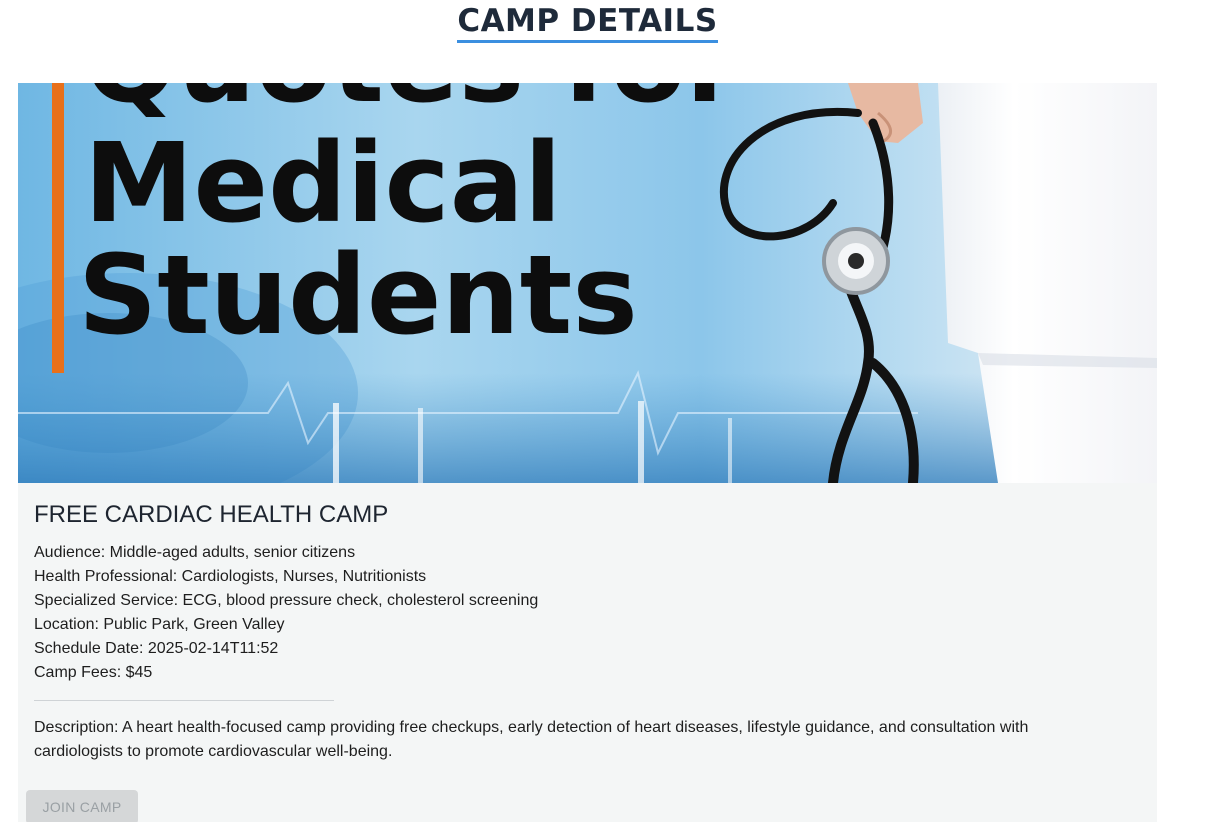  Describe the element at coordinates (93, 672) in the screenshot. I see `camp-fees: Camp Fees: $45` at that location.